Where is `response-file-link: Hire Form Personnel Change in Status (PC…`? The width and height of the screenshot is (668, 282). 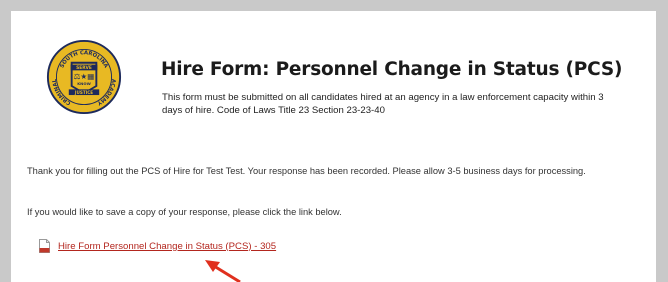
response-file-link: Hire Form Personnel Change in Status (PC… is located at coordinates (167, 246).